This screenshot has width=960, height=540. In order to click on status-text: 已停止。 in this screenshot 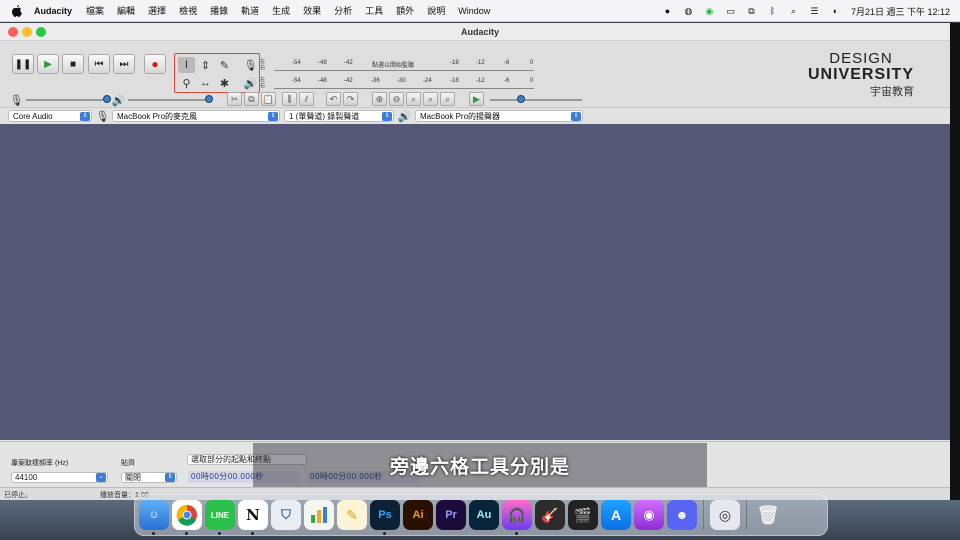, I will do `click(18, 495)`.